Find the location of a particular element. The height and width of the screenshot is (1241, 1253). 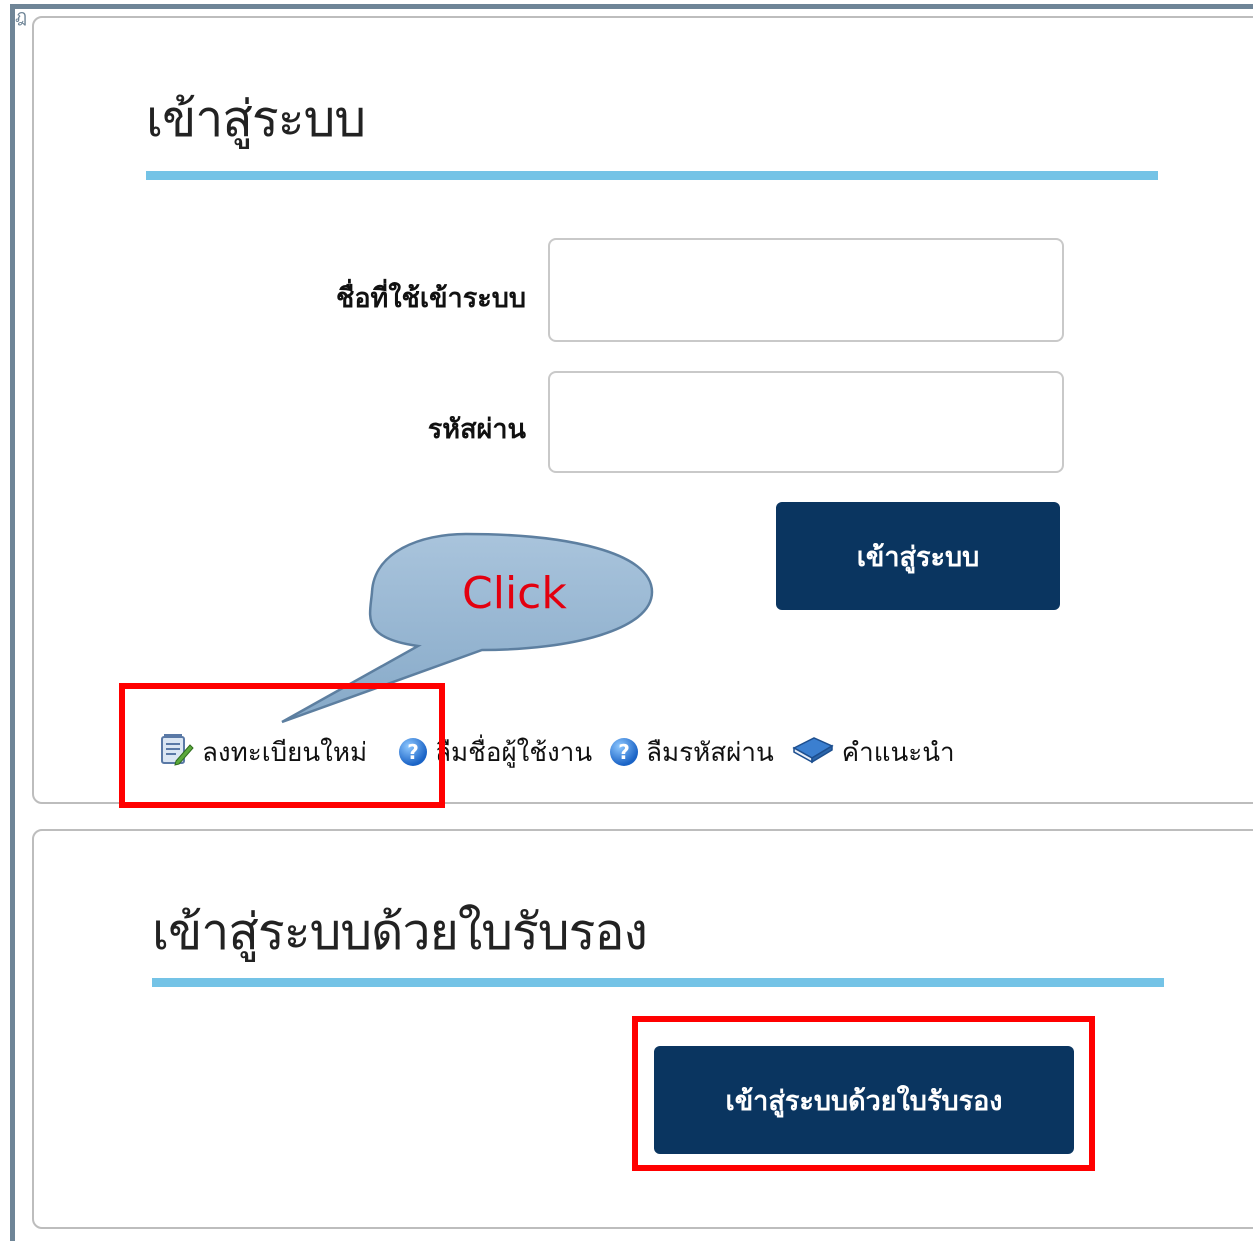

register-link-label: ลงทะเบียนใหม่ is located at coordinates (285, 752).